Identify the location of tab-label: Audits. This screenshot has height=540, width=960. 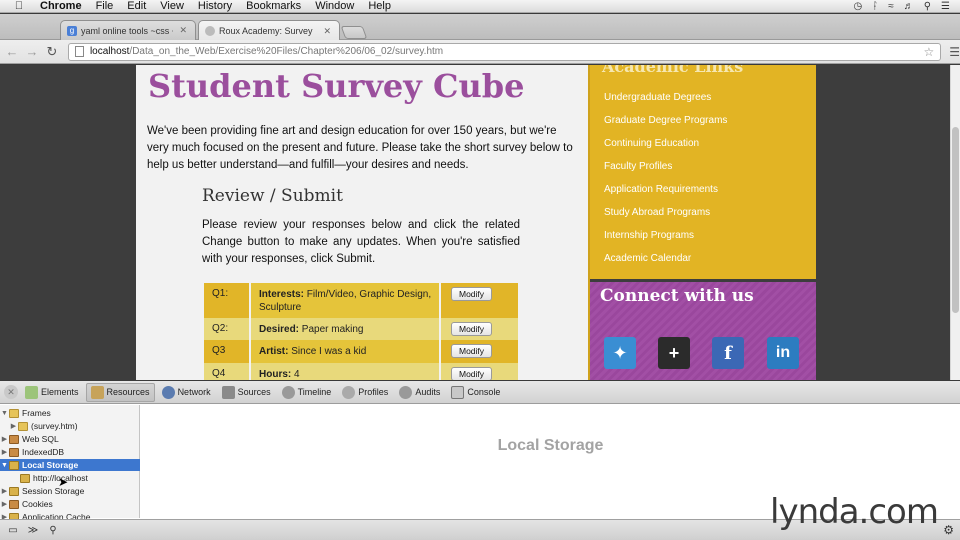
(428, 392).